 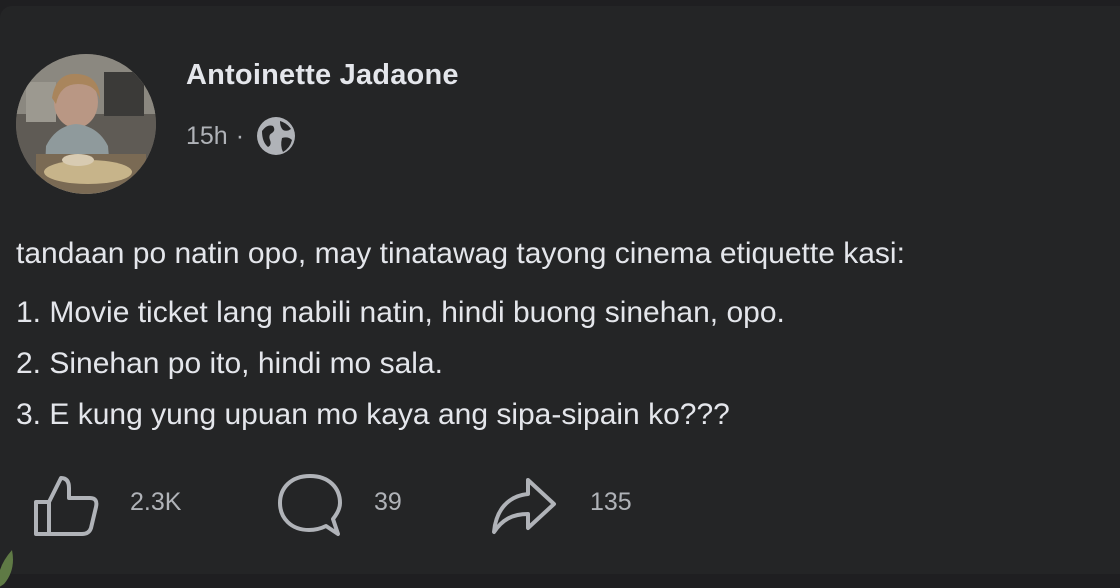 I want to click on share-arrow-icon, so click(x=524, y=505).